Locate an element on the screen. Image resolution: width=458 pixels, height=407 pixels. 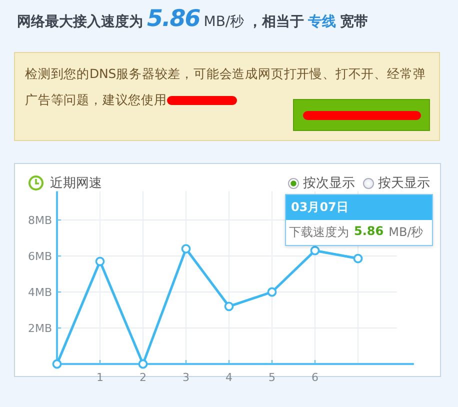
y-tick-label: 6MB is located at coordinates (40, 256).